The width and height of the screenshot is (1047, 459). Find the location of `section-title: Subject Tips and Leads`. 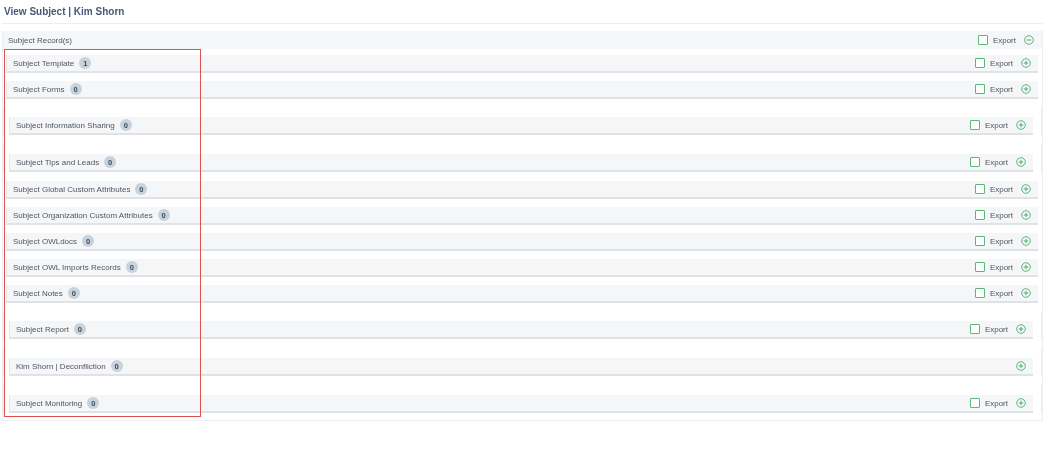

section-title: Subject Tips and Leads is located at coordinates (58, 162).